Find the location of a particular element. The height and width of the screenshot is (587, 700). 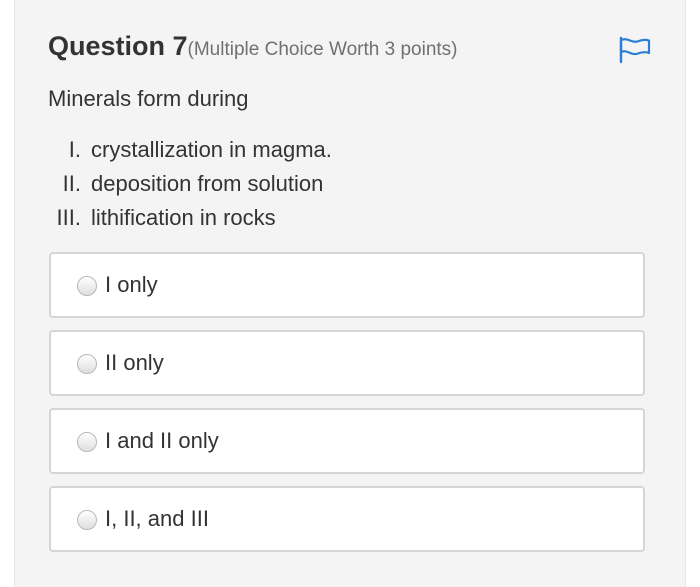

question-title: Question 7 is located at coordinates (118, 46).